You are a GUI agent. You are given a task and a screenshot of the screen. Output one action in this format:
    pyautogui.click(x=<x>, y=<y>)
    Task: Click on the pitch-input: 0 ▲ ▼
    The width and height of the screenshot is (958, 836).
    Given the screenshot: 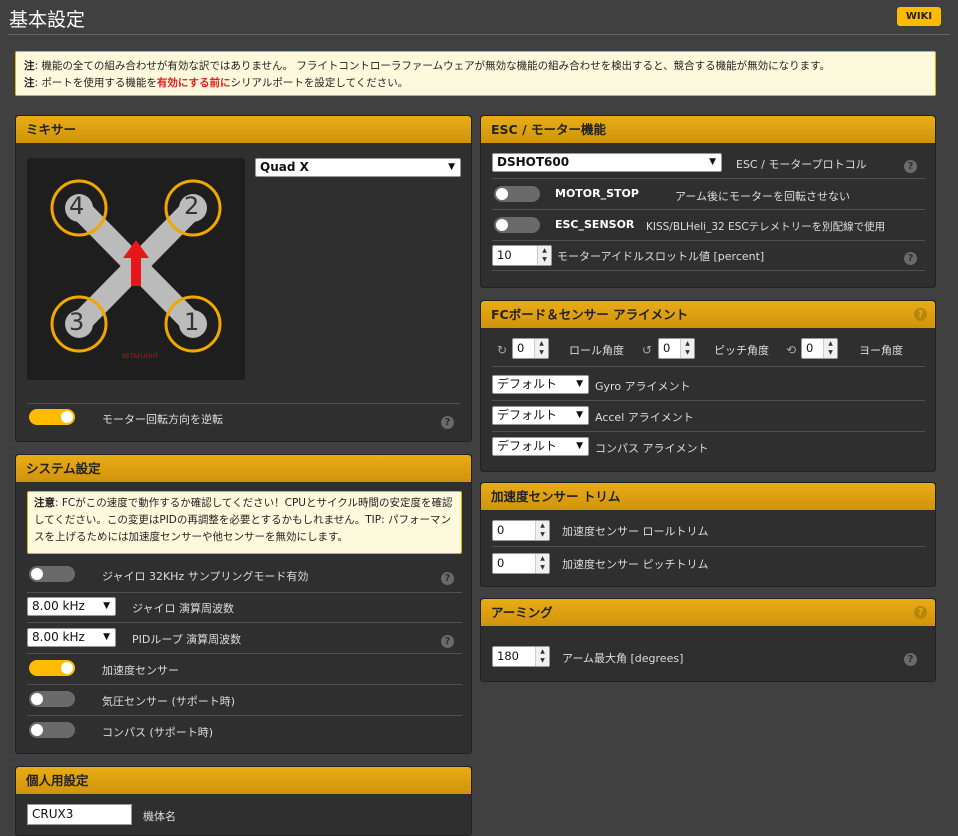 What is the action you would take?
    pyautogui.click(x=676, y=348)
    